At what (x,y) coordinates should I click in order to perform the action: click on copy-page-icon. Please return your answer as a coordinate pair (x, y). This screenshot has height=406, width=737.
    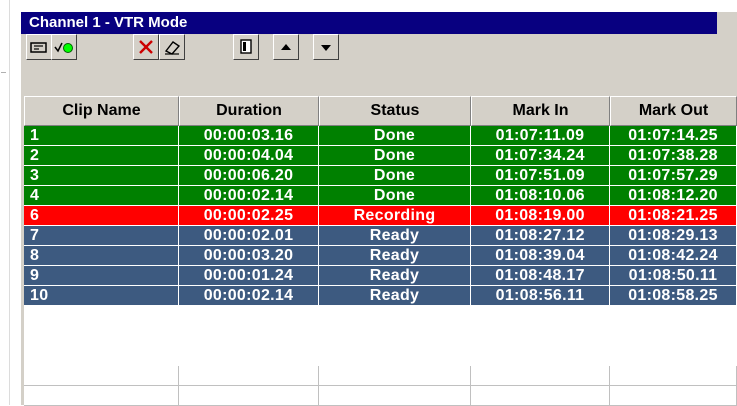
    Looking at the image, I should click on (246, 46).